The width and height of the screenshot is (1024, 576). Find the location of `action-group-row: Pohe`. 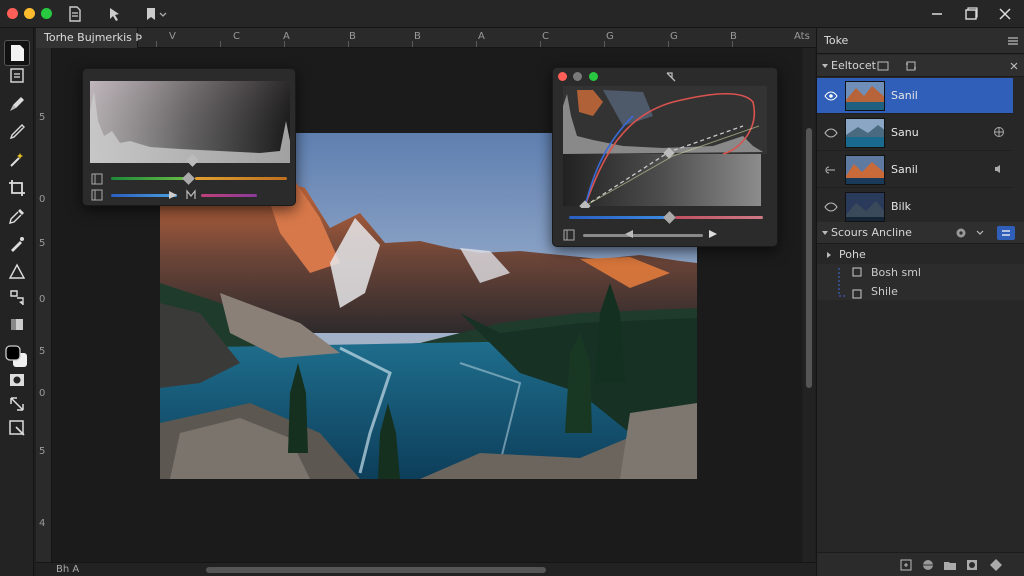

action-group-row: Pohe is located at coordinates (920, 255).